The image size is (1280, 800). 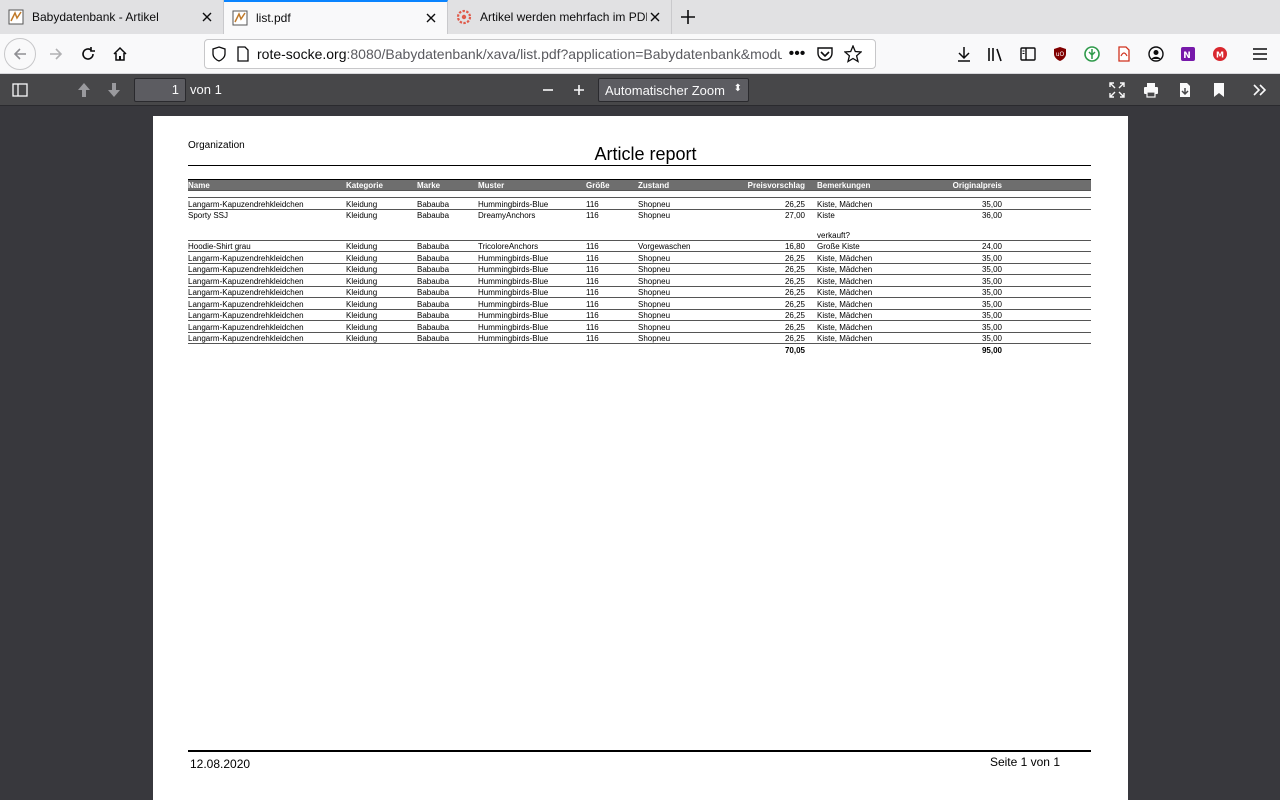 I want to click on print-button, so click(x=1151, y=90).